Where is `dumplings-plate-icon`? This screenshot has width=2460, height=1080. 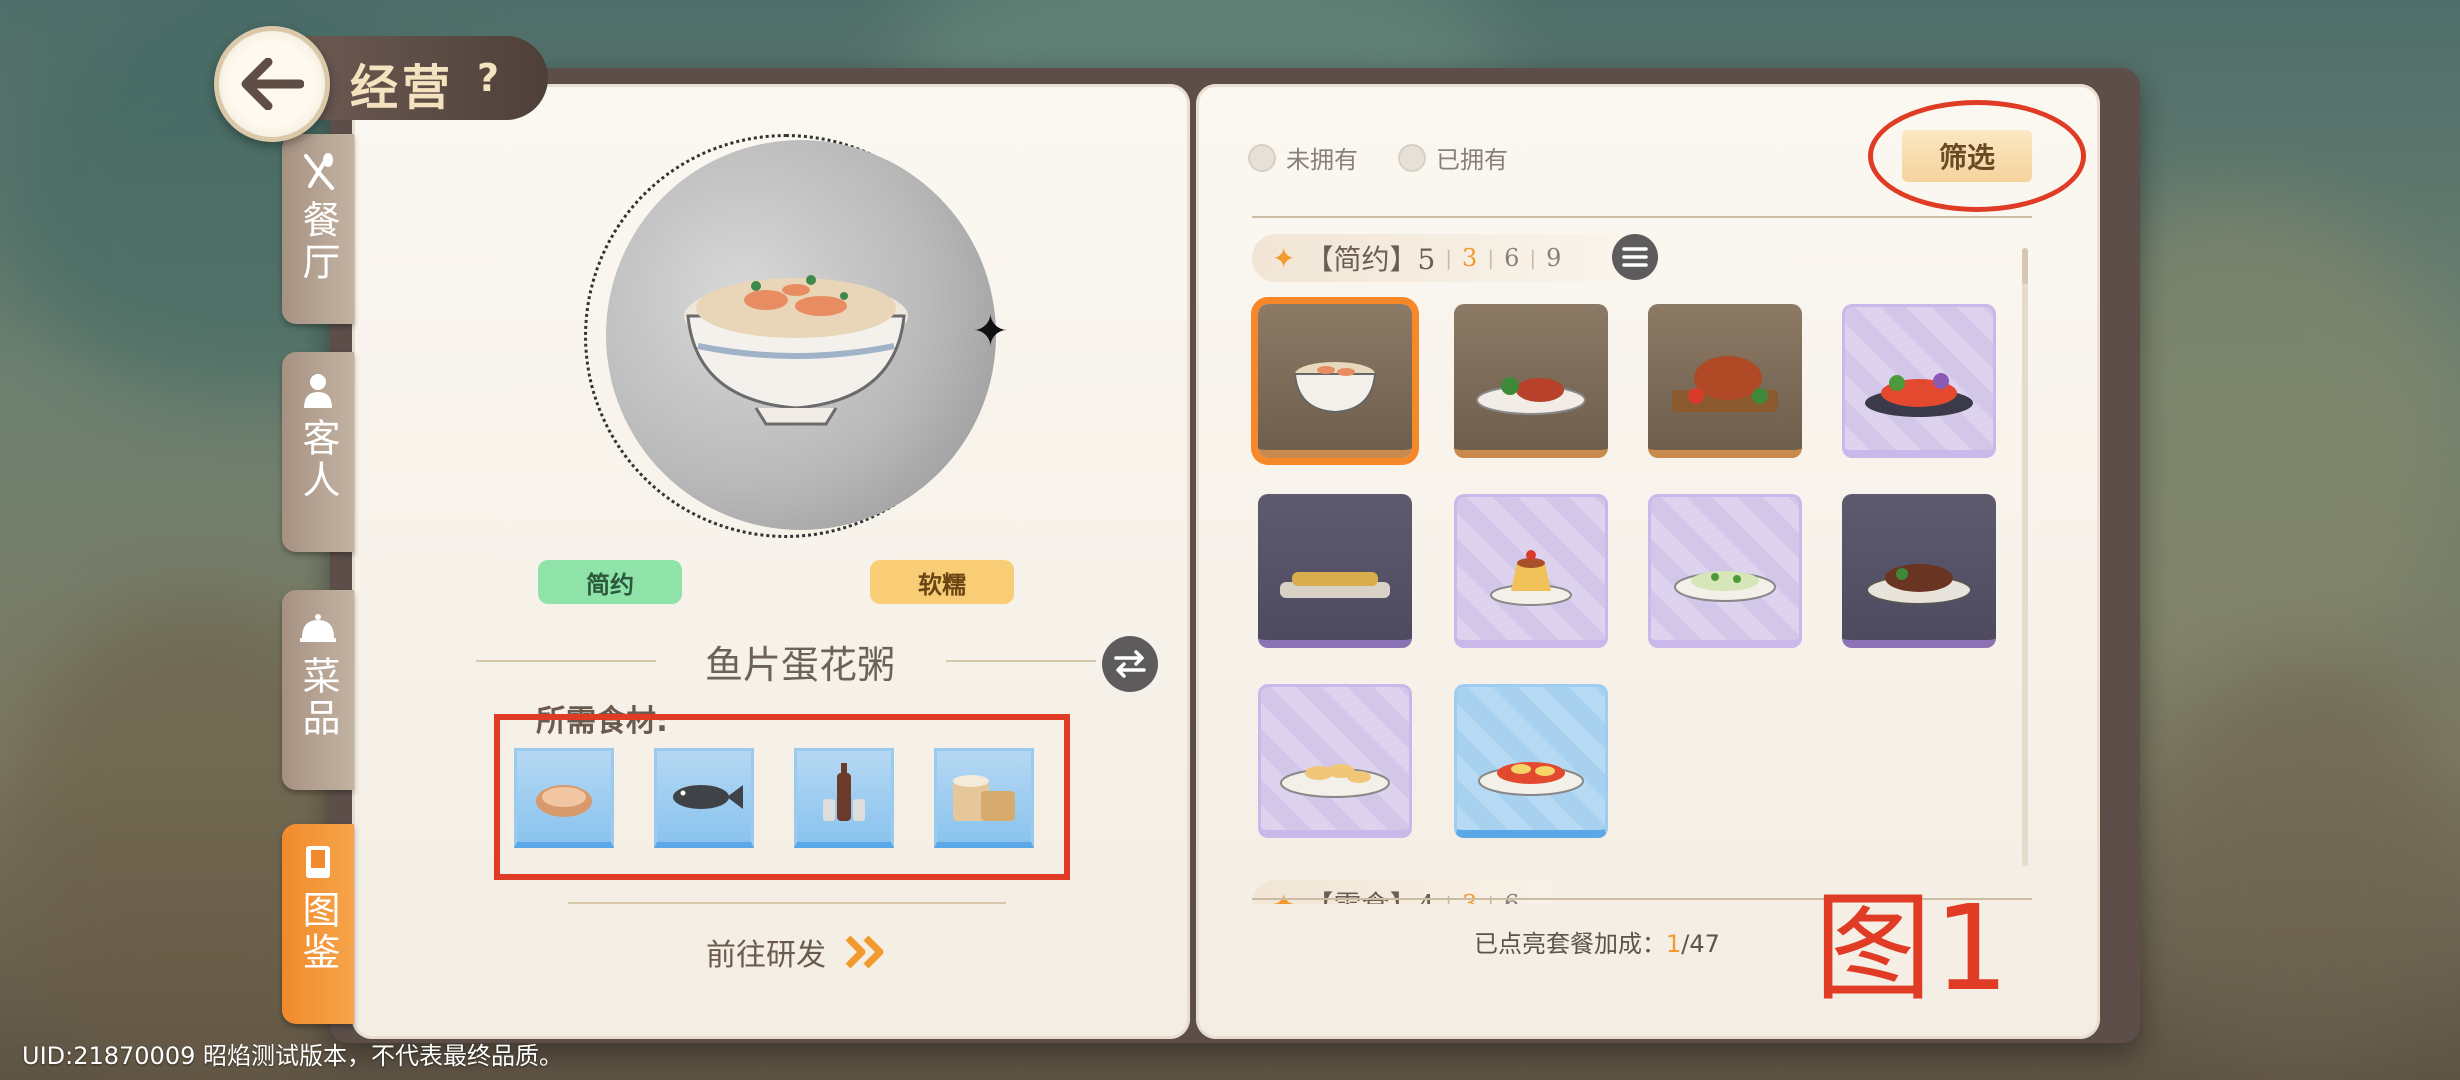
dumplings-plate-icon is located at coordinates (1335, 781).